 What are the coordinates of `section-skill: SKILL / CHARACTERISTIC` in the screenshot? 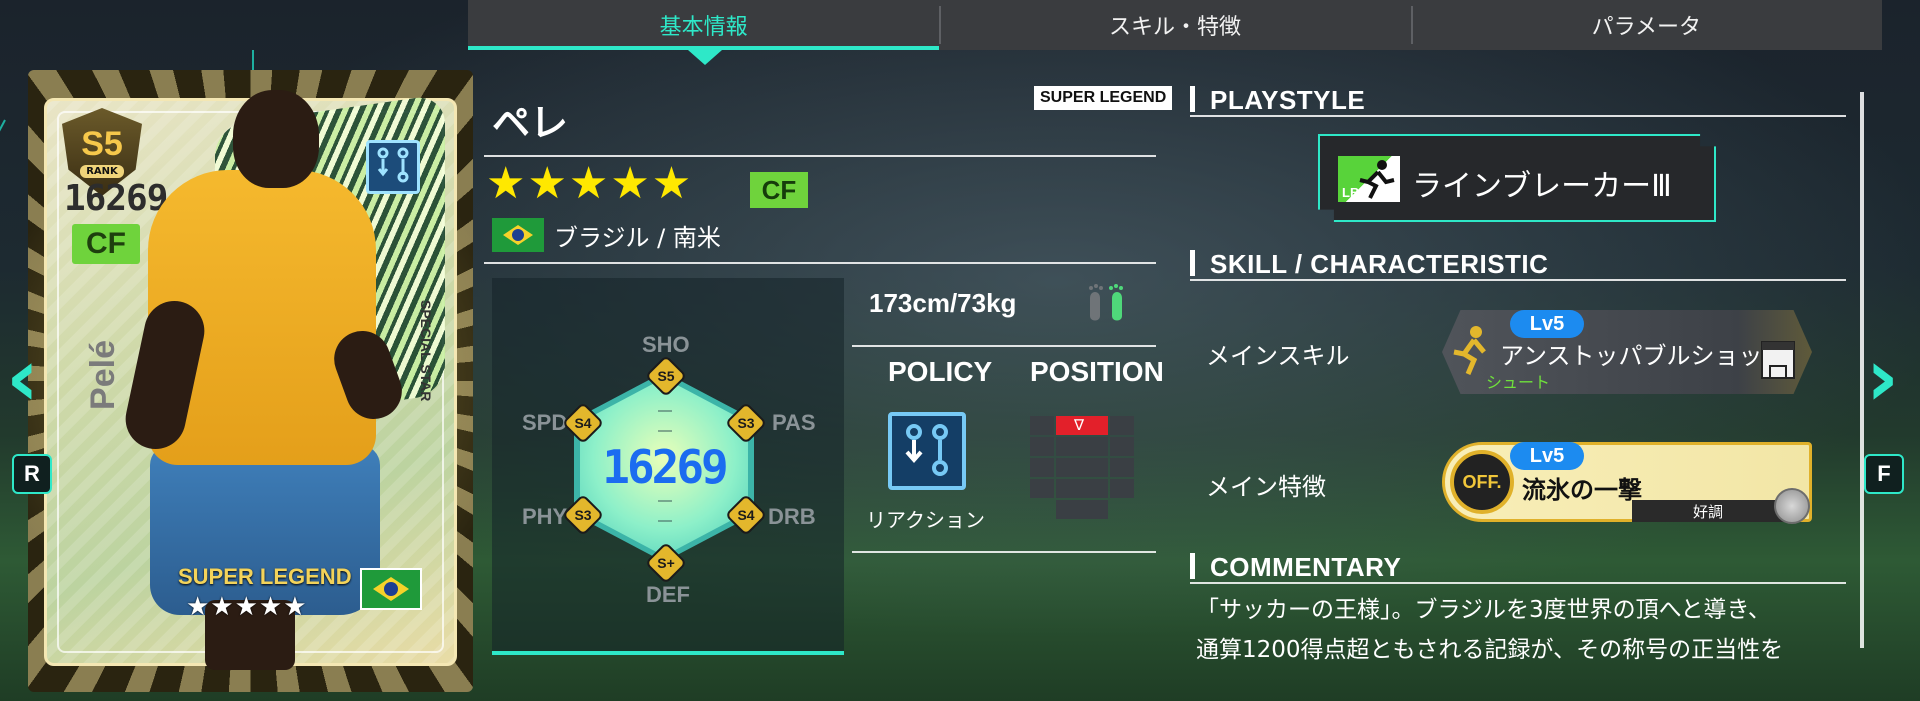 It's located at (1379, 264).